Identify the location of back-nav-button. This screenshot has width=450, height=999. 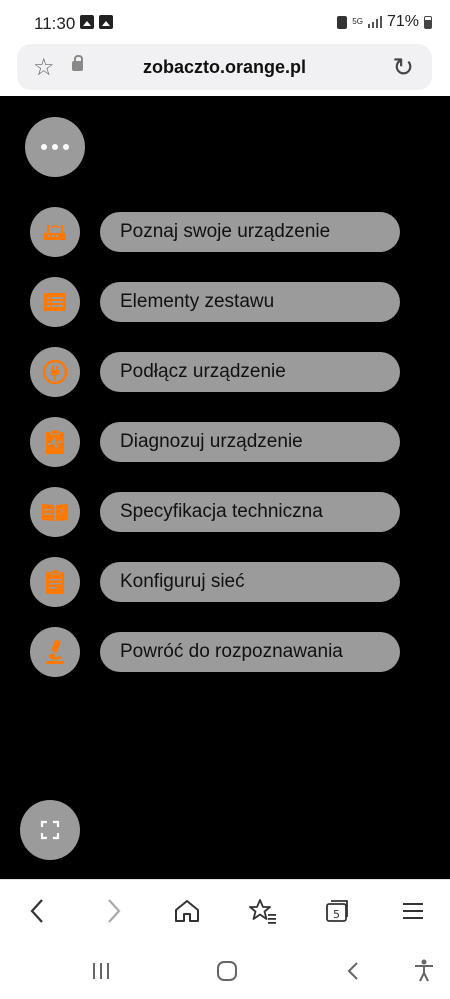
(353, 971).